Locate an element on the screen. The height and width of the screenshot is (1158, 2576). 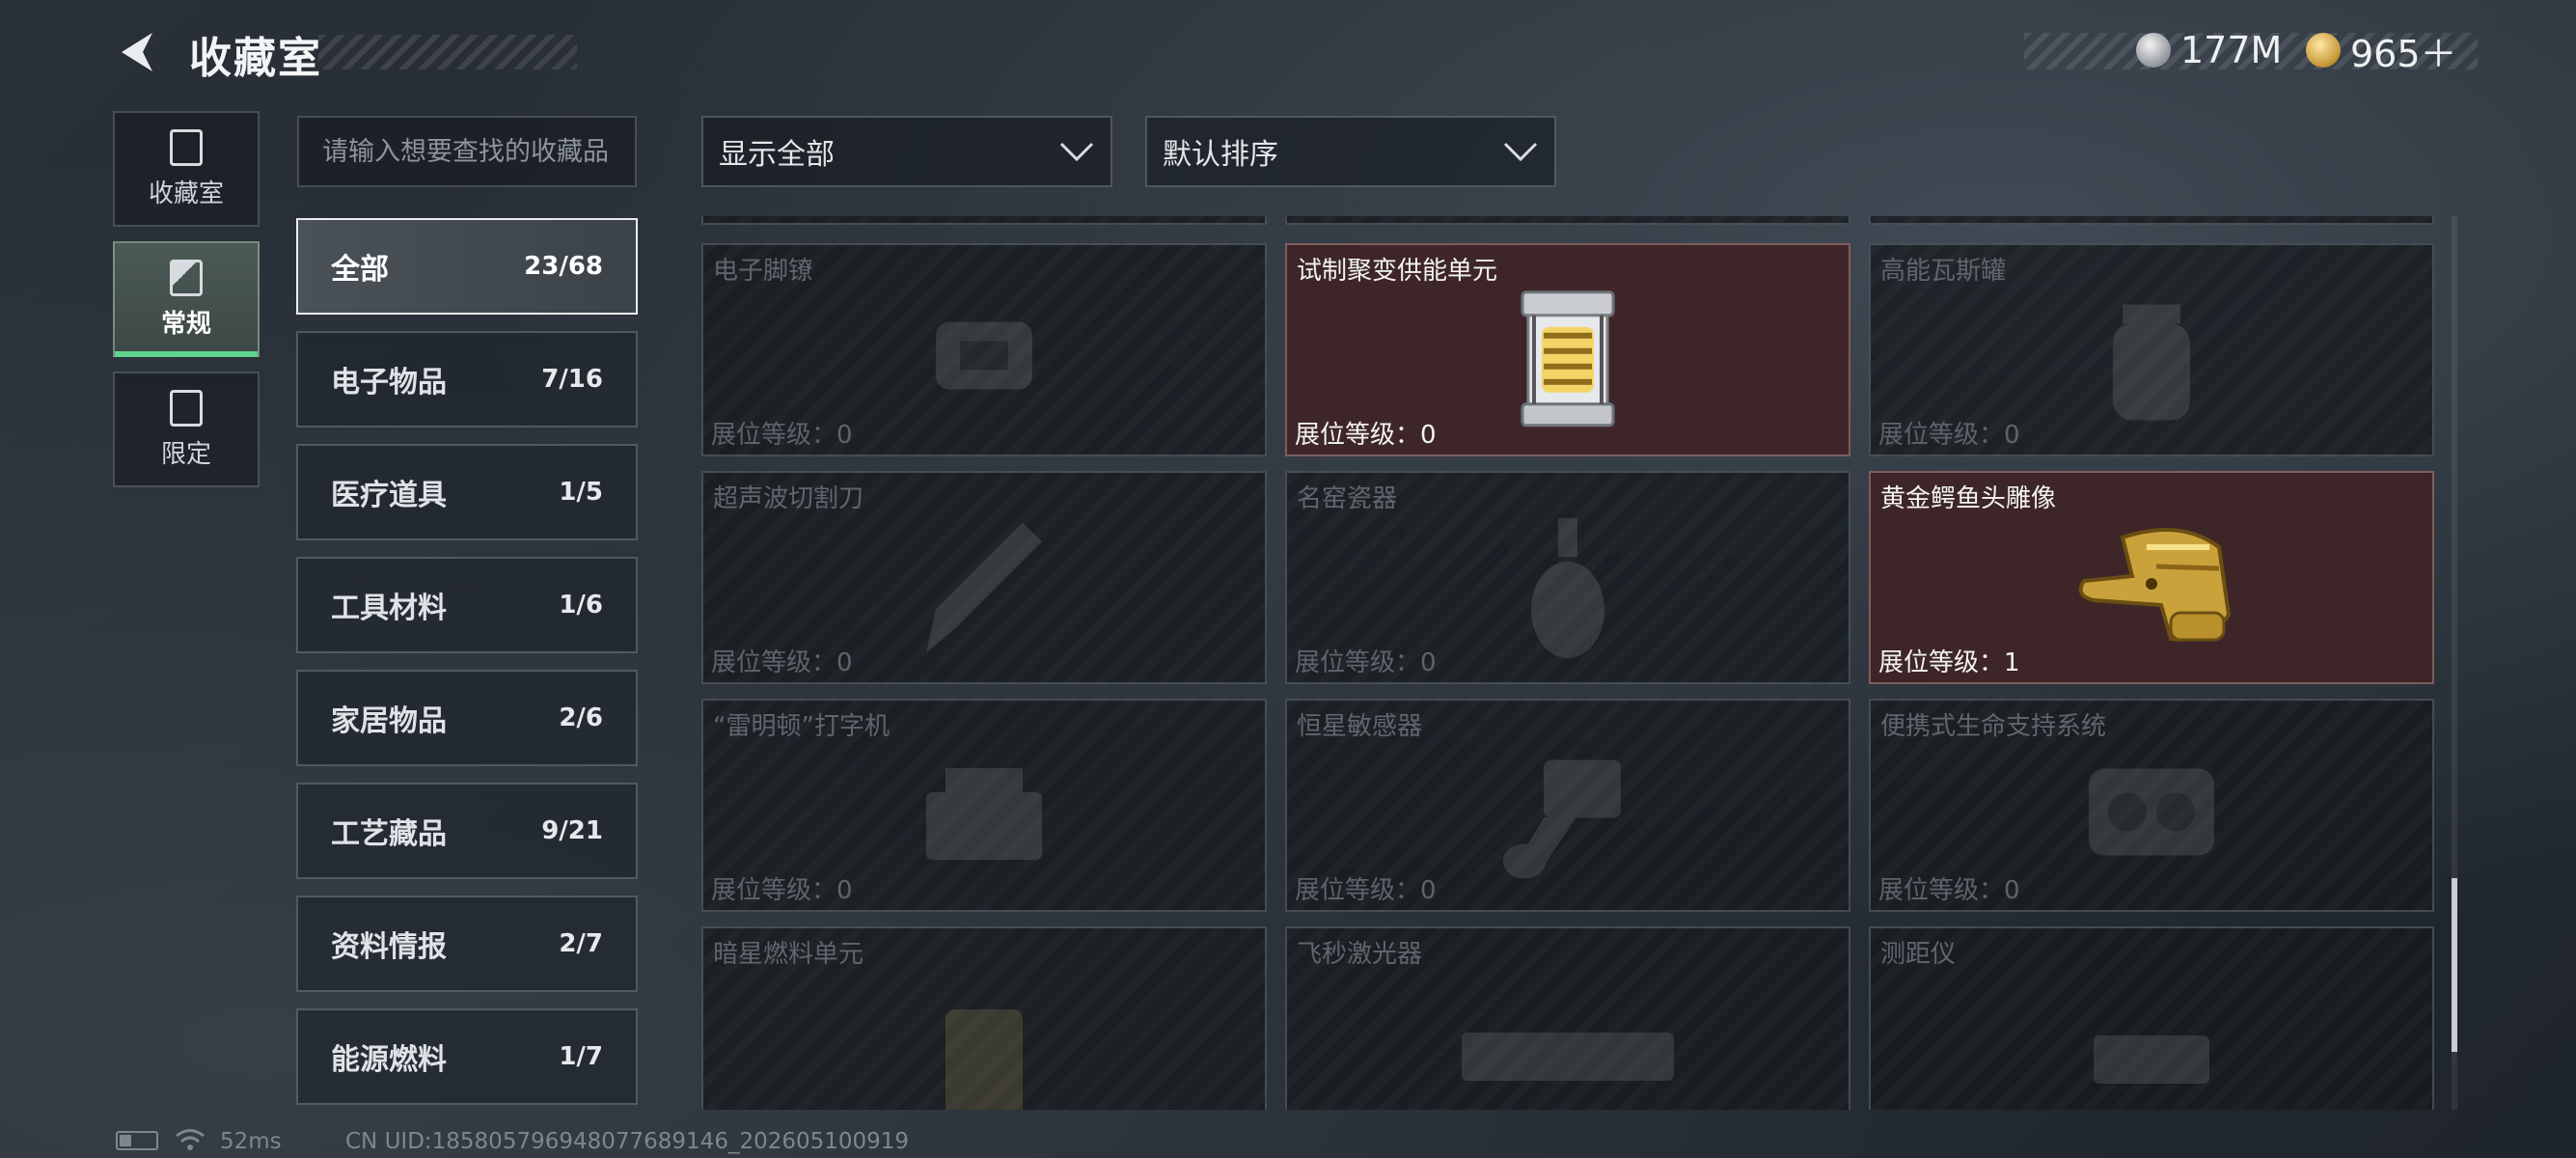
display-filter-value: 显示全部 is located at coordinates (777, 155).